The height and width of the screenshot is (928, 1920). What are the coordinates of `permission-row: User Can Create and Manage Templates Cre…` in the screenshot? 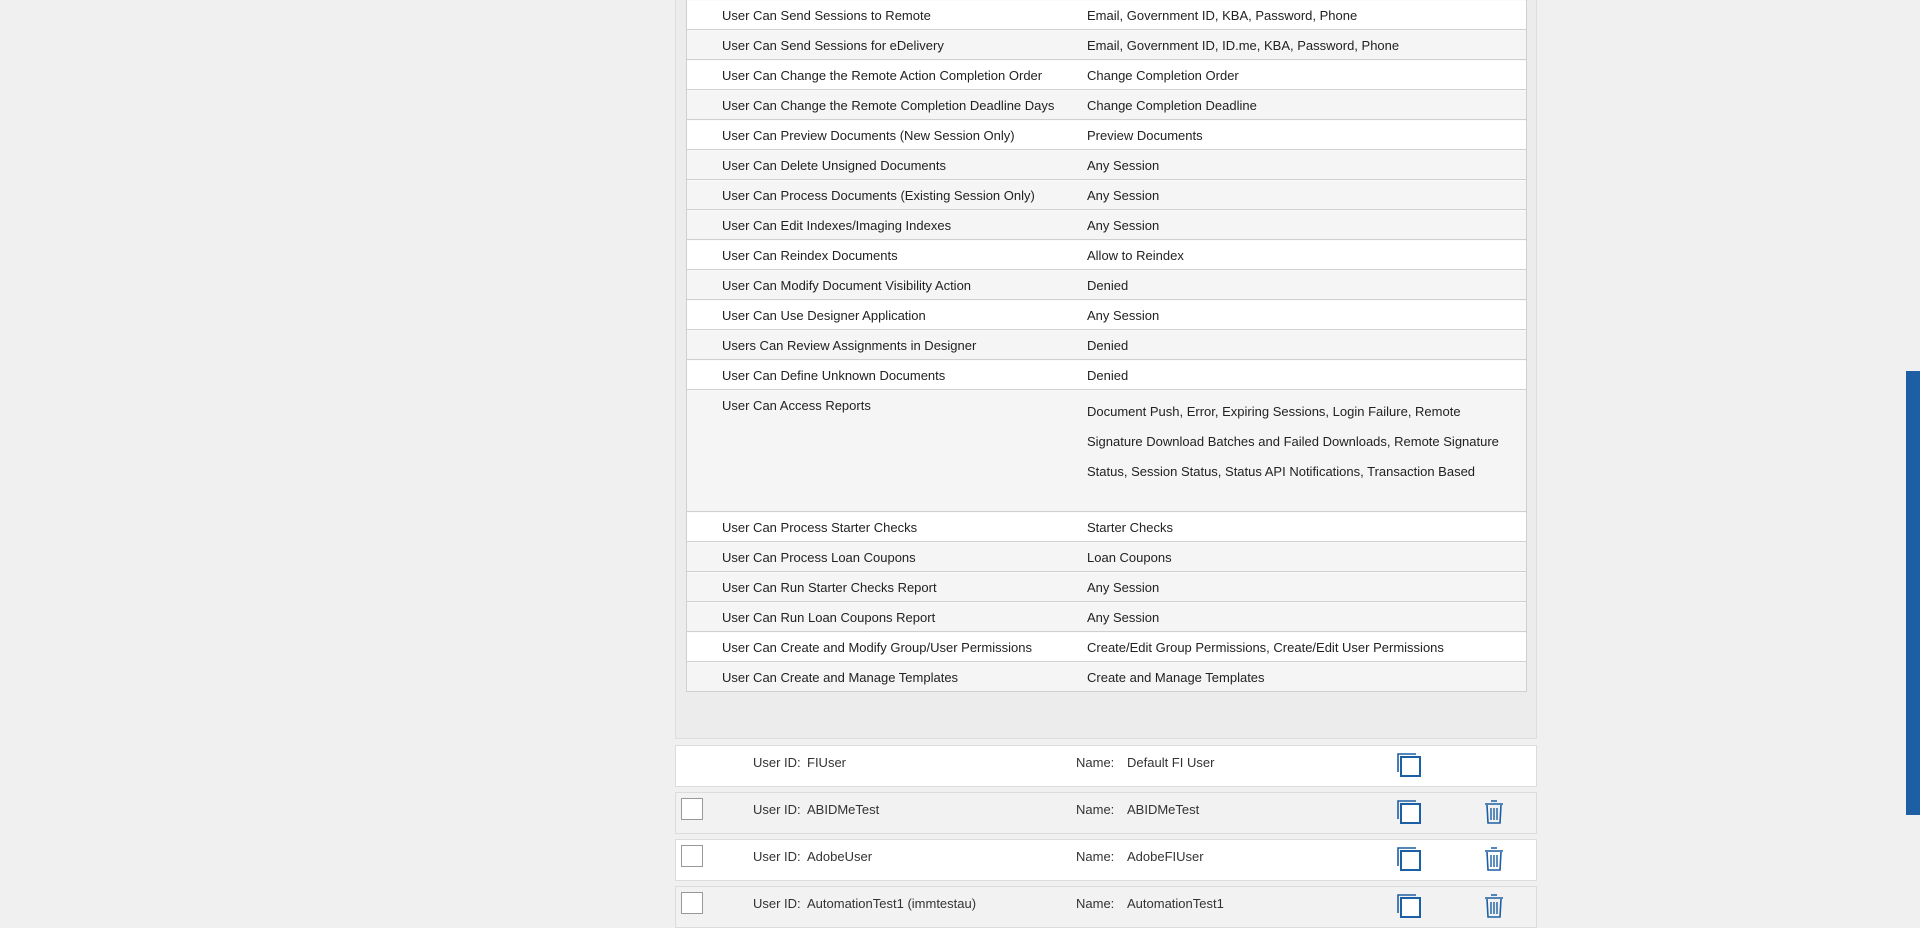 It's located at (1106, 677).